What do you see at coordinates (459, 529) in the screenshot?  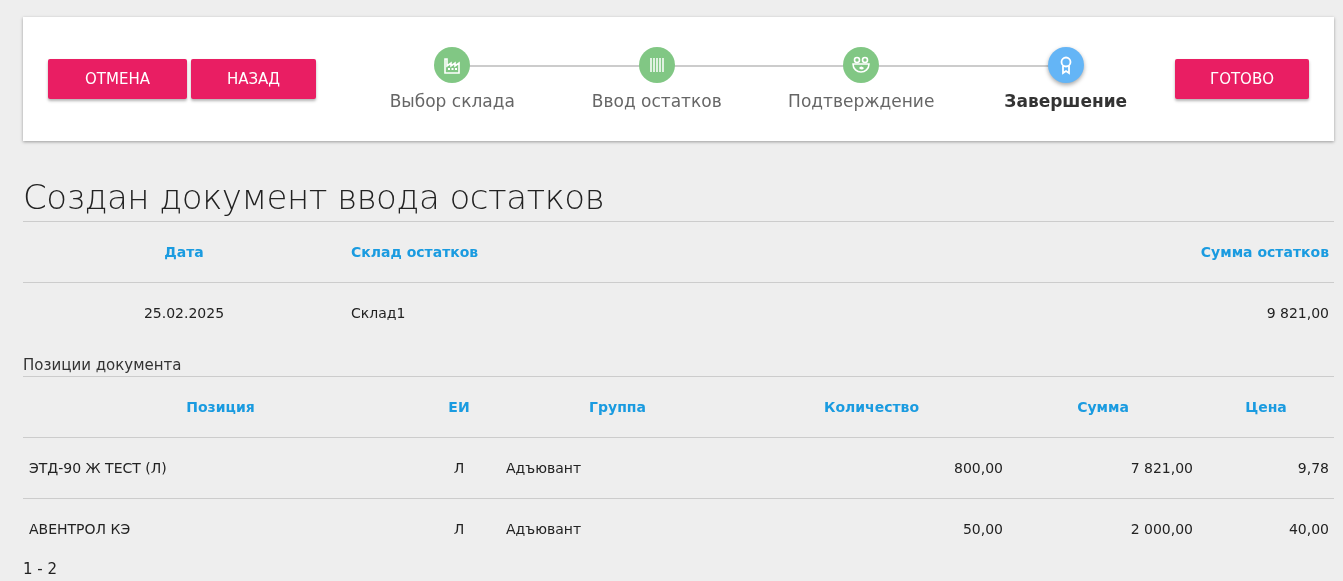 I see `table-cell-text: Л` at bounding box center [459, 529].